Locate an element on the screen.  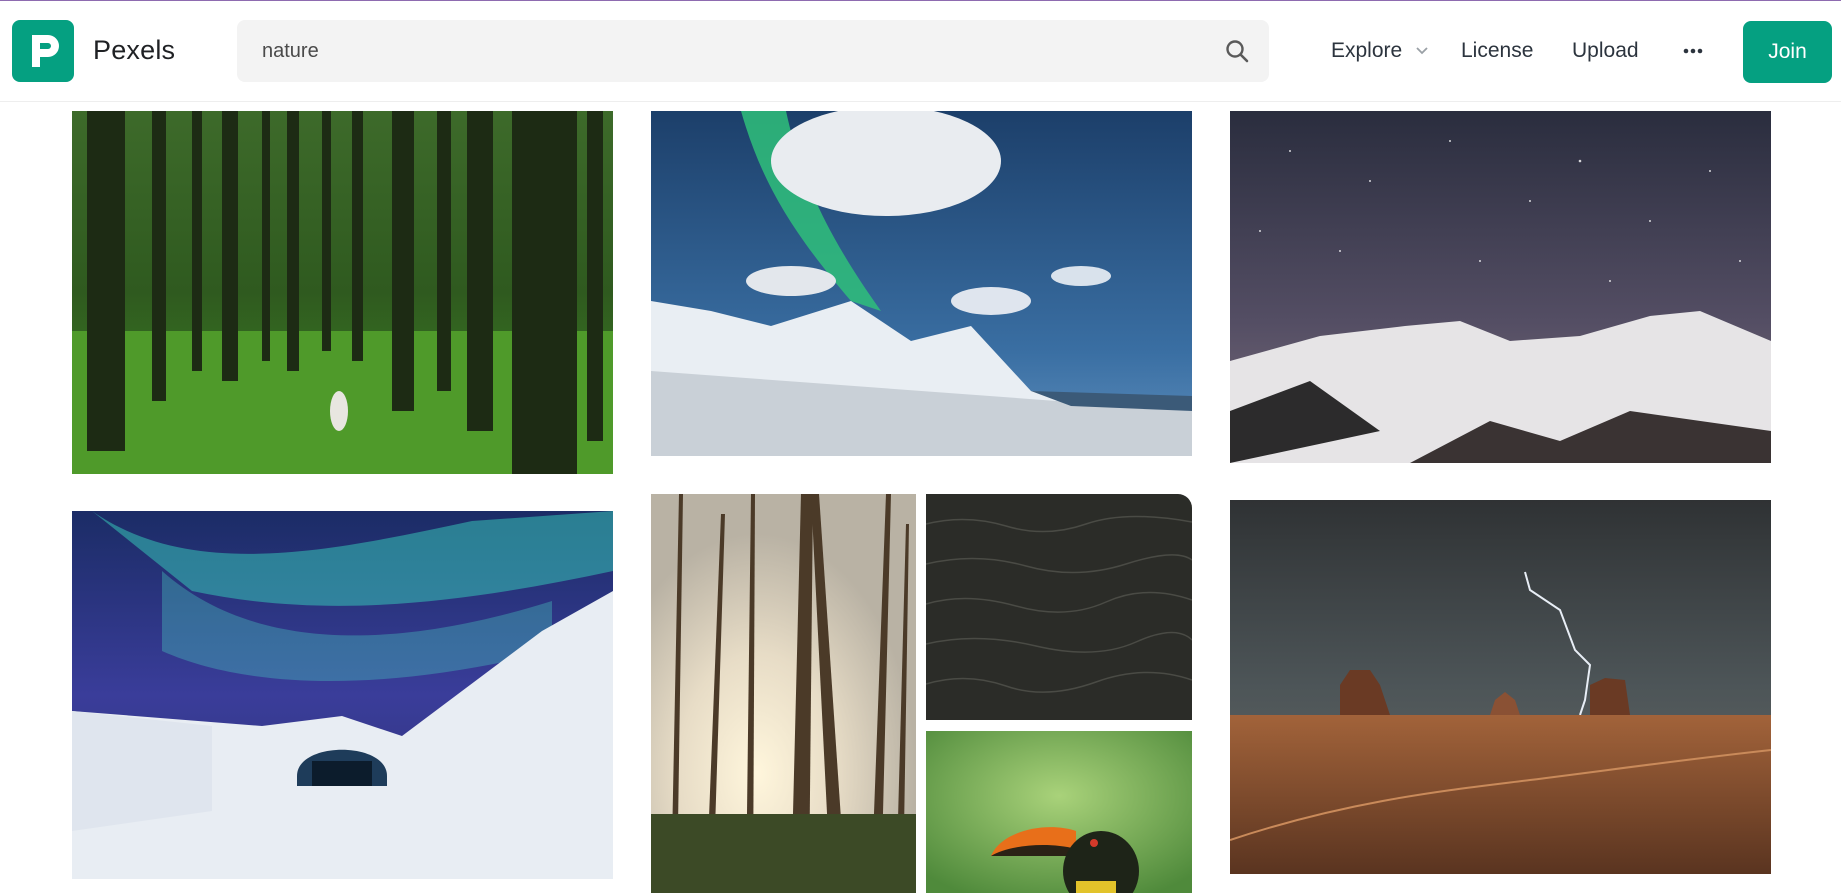
desert-lightning-image is located at coordinates (1500, 687).